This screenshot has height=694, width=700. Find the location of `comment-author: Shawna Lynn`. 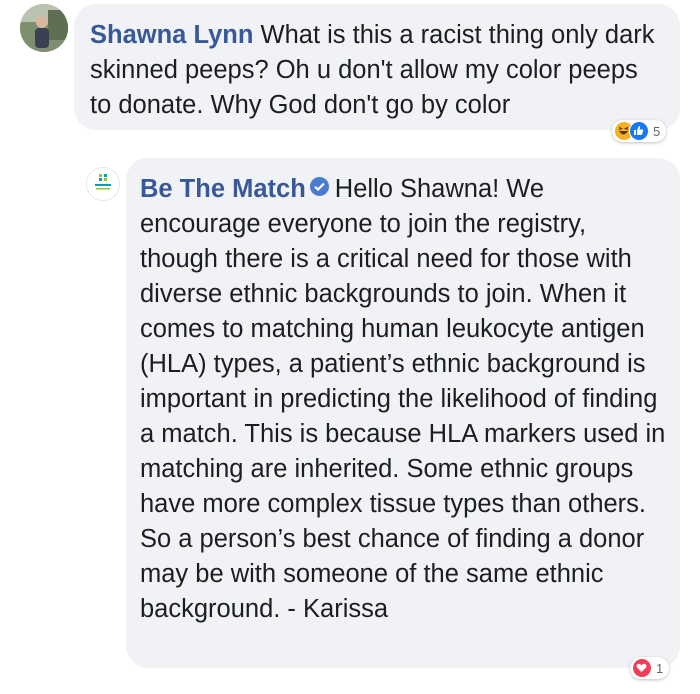

comment-author: Shawna Lynn is located at coordinates (171, 35).